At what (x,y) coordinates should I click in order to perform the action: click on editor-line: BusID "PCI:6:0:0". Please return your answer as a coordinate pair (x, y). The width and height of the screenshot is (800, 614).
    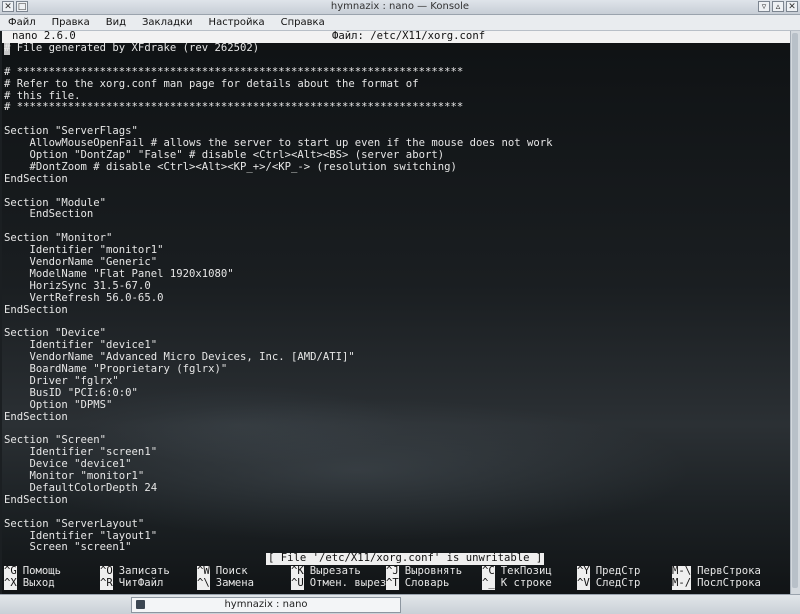
    Looking at the image, I should click on (71, 392).